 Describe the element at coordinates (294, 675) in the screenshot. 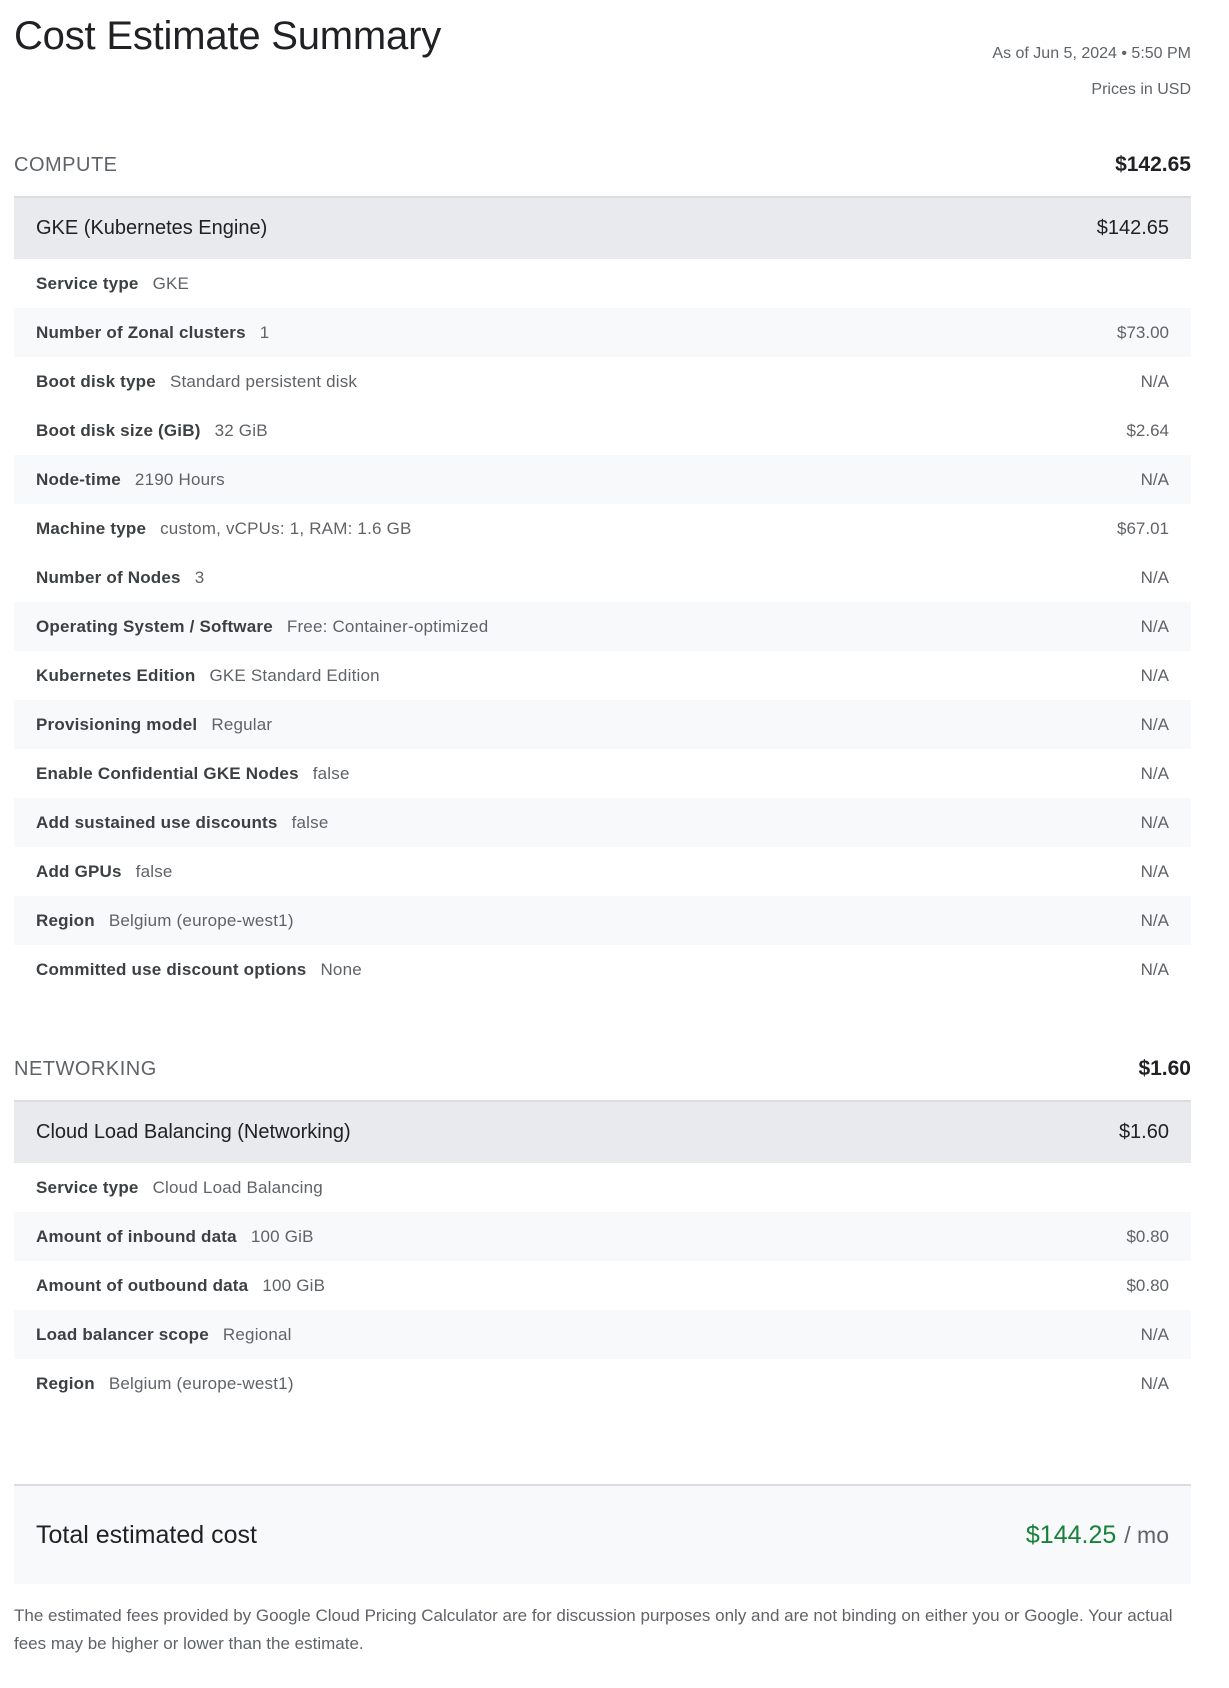

I see `line-item-value: GKE Standard Edition` at that location.